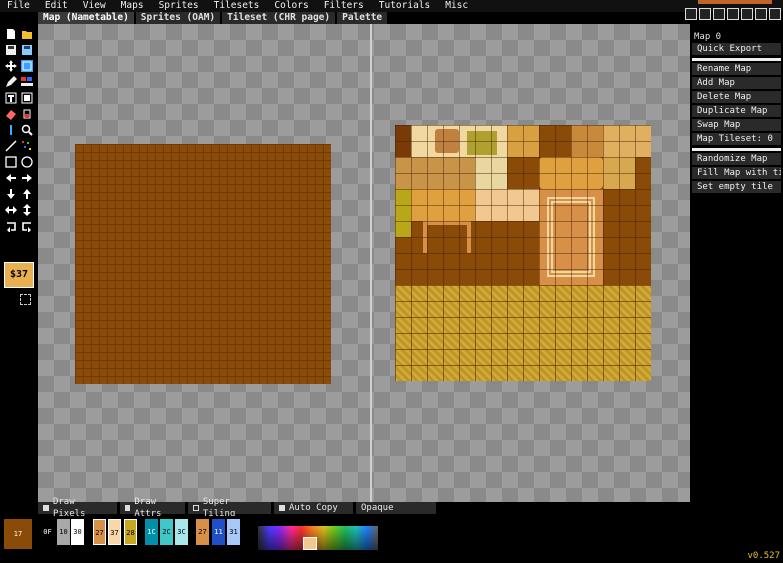  Describe the element at coordinates (761, 14) in the screenshot. I see `list-icon` at that location.